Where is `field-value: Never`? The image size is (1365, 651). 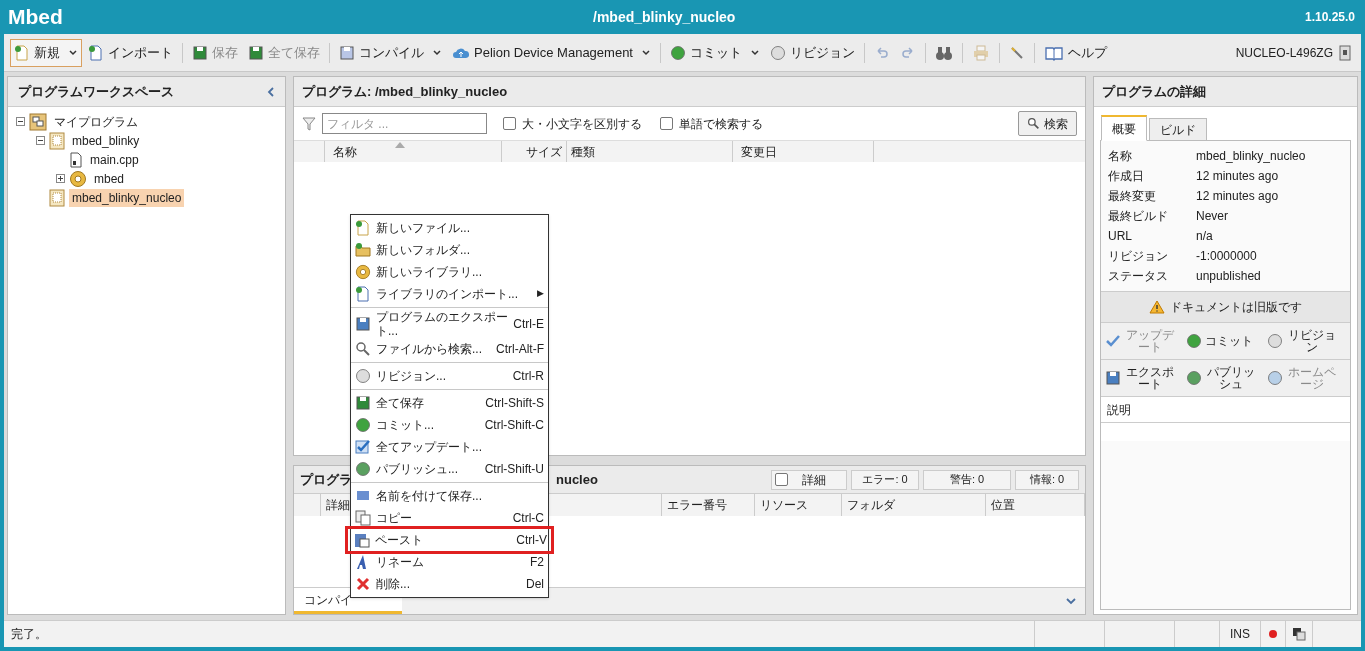 field-value: Never is located at coordinates (1212, 216).